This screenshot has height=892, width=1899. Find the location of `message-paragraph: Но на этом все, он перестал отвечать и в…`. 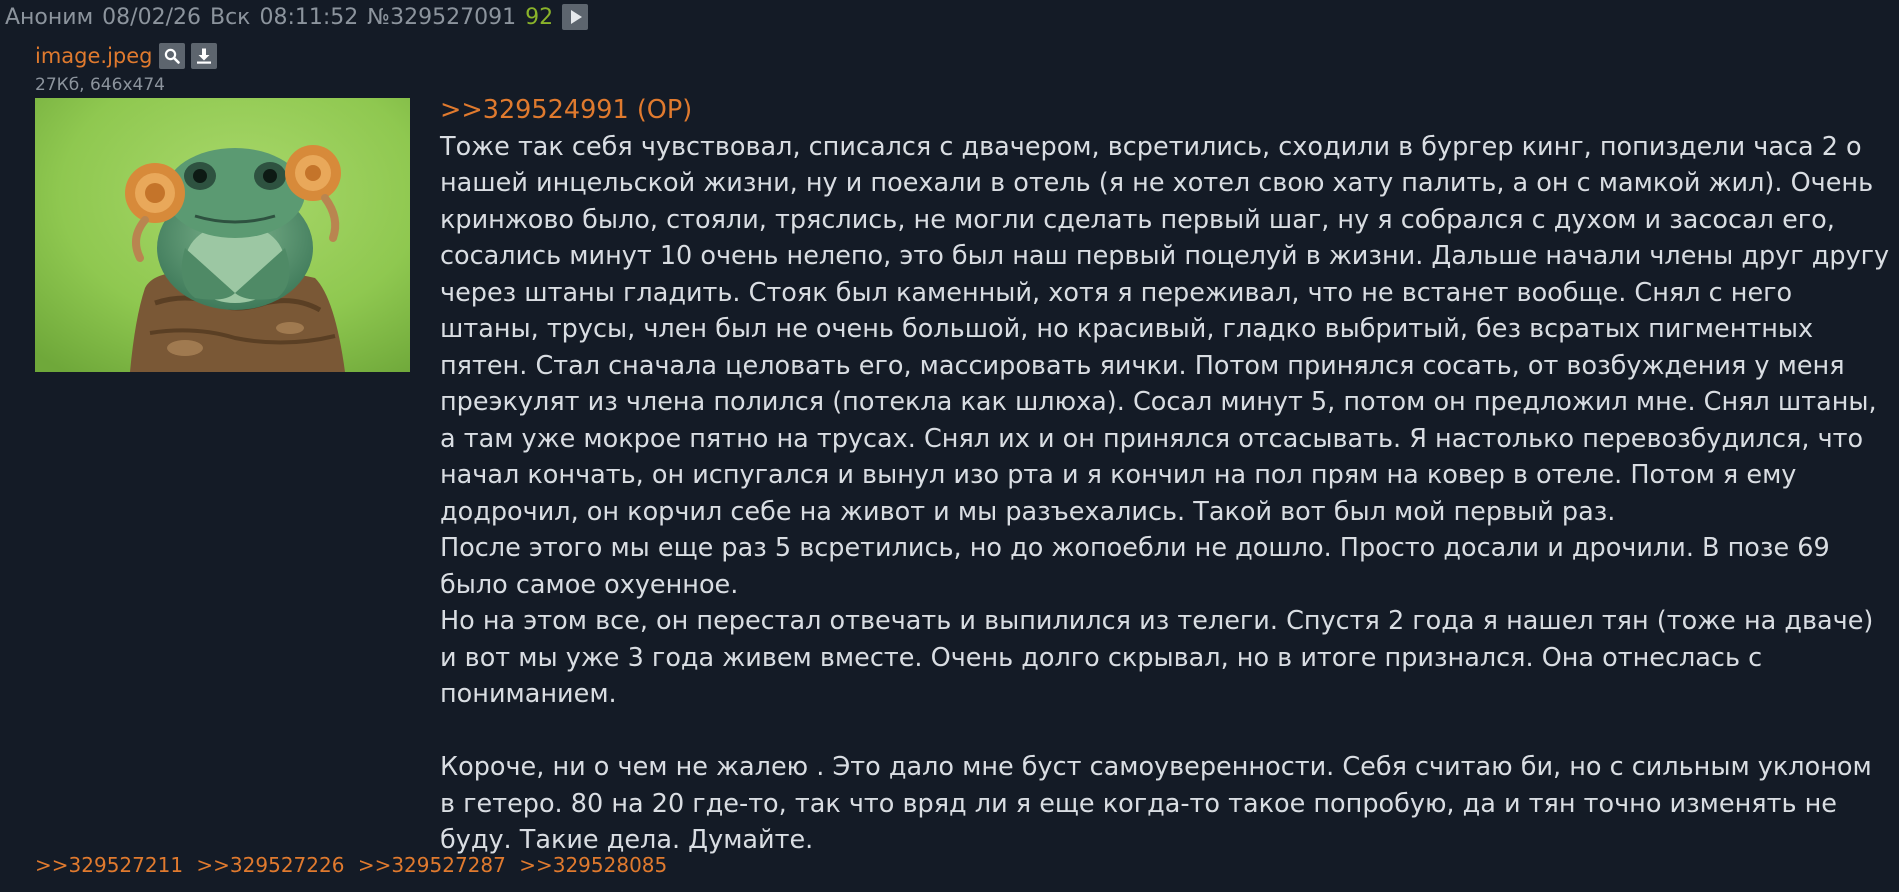

message-paragraph: Но на этом все, он перестал отвечать и в… is located at coordinates (1157, 657).